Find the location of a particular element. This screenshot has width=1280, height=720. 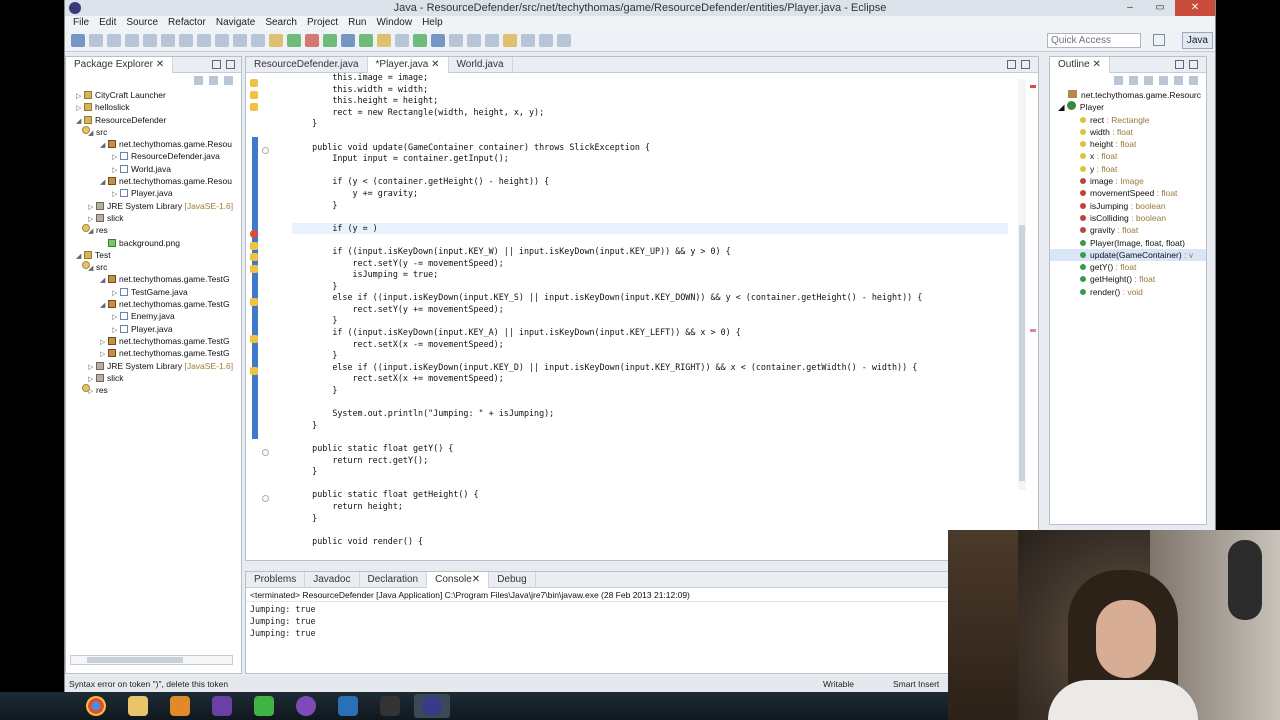

tree-item: ◢ net.techythomas.game.Resou is located at coordinates (153, 144).